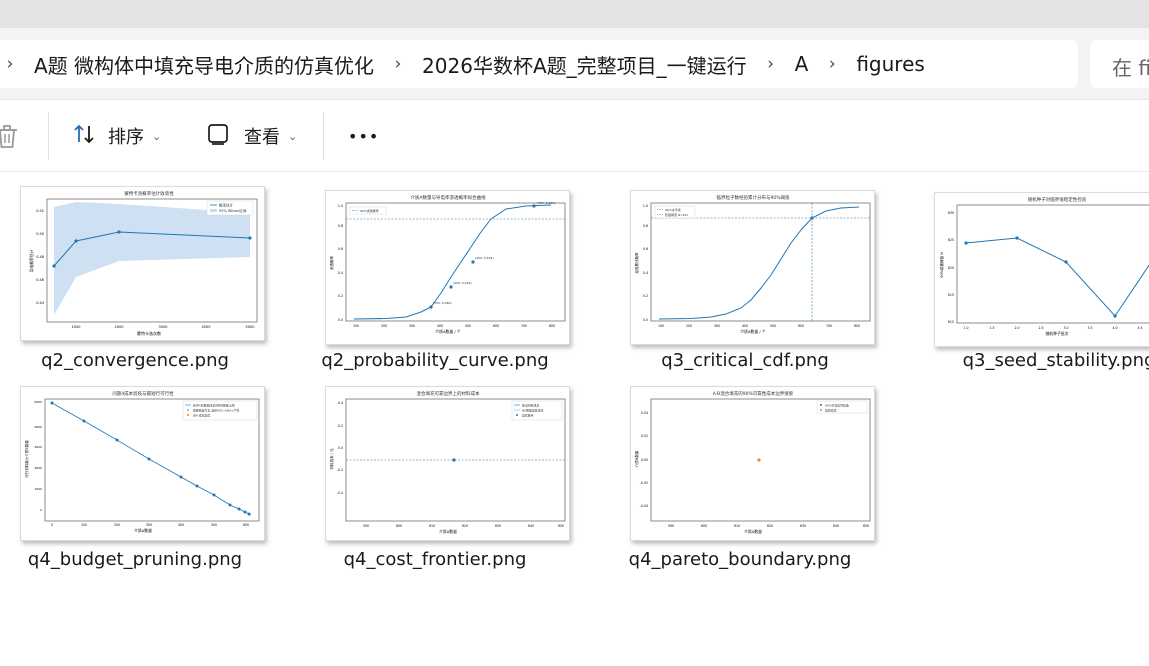 Image resolution: width=1149 pixels, height=666 pixels. I want to click on view-button: 查看 ⌄, so click(251, 136).